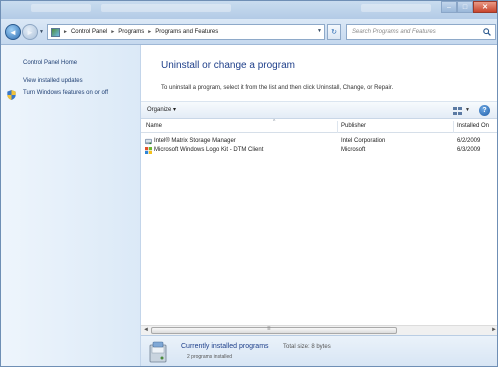  I want to click on sort-indicator-icon: ^, so click(274, 122).